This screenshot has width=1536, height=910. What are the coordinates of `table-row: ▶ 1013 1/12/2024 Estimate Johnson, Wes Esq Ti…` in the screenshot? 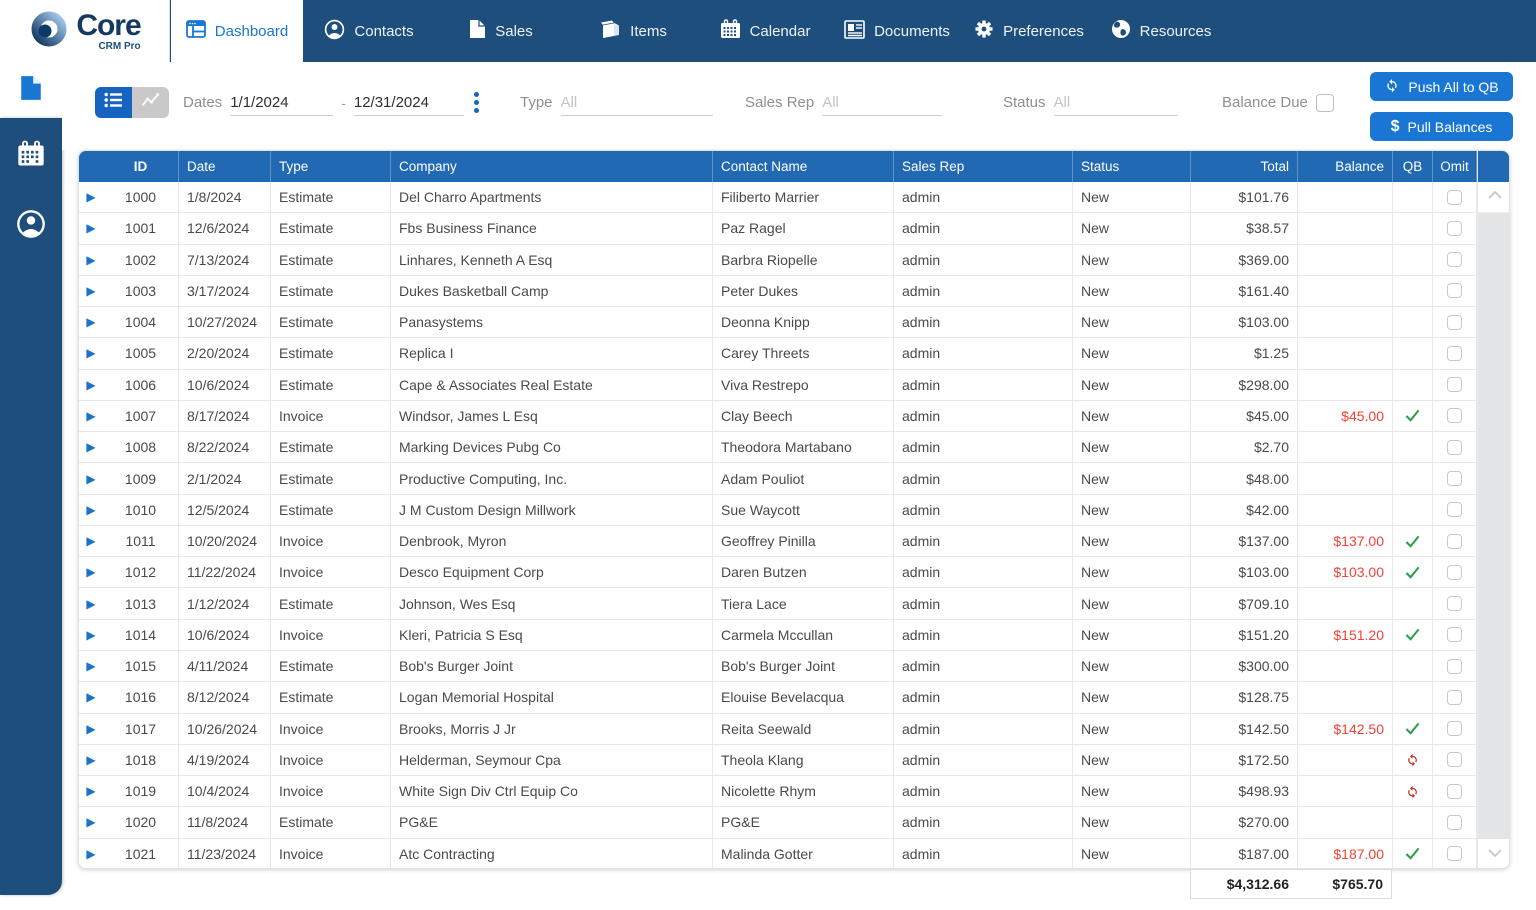 It's located at (778, 604).